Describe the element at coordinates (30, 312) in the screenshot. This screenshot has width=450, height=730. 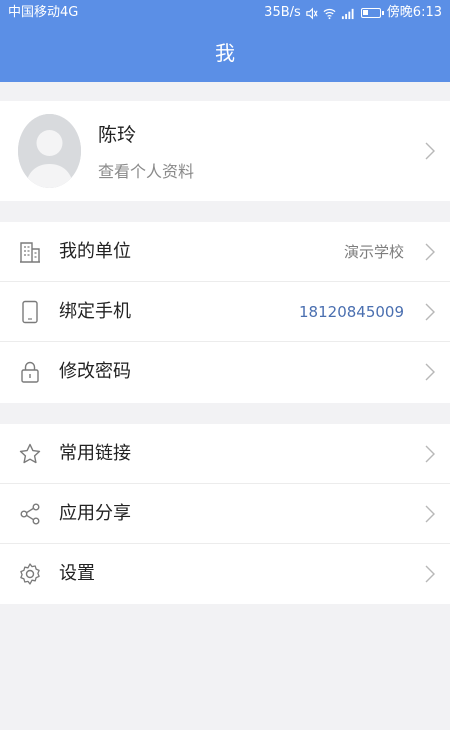
I see `phone-icon` at that location.